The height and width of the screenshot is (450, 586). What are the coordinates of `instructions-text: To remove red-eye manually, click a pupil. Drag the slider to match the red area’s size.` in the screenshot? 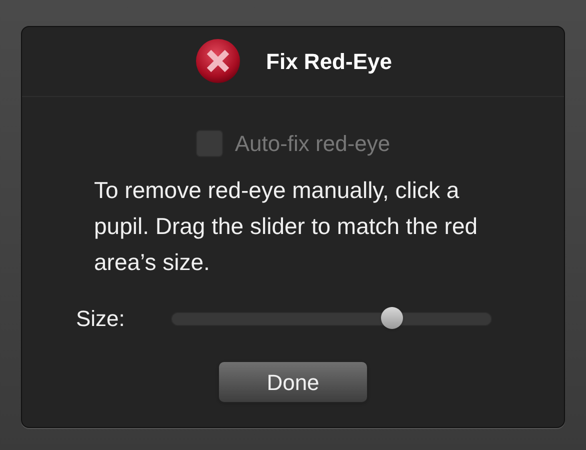 It's located at (286, 226).